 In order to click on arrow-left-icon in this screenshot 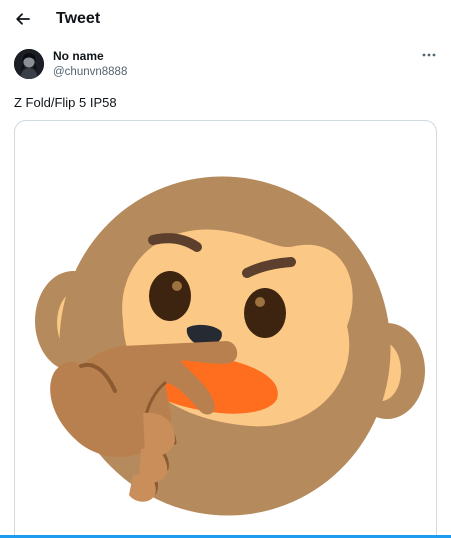, I will do `click(23, 19)`.